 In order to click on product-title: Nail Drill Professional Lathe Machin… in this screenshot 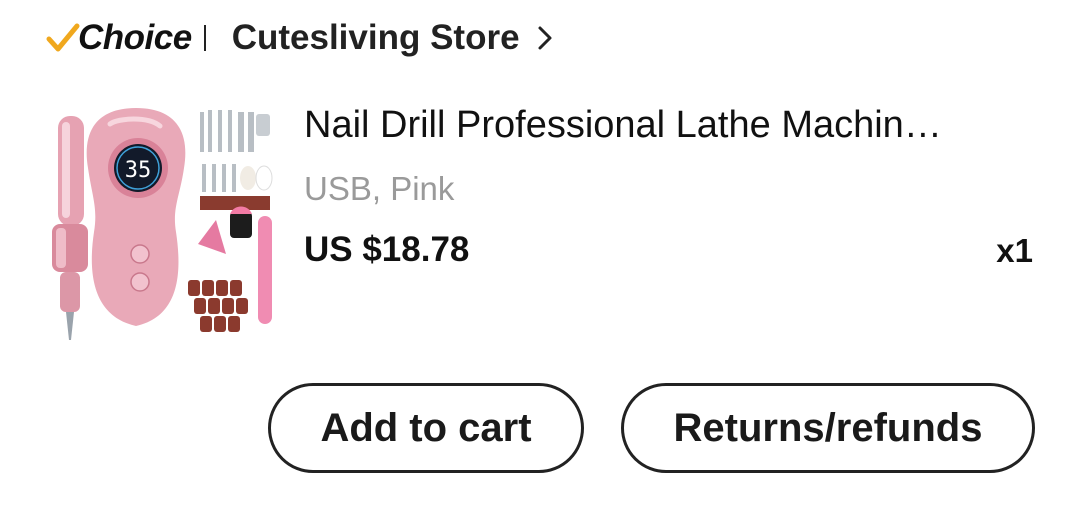, I will do `click(664, 125)`.